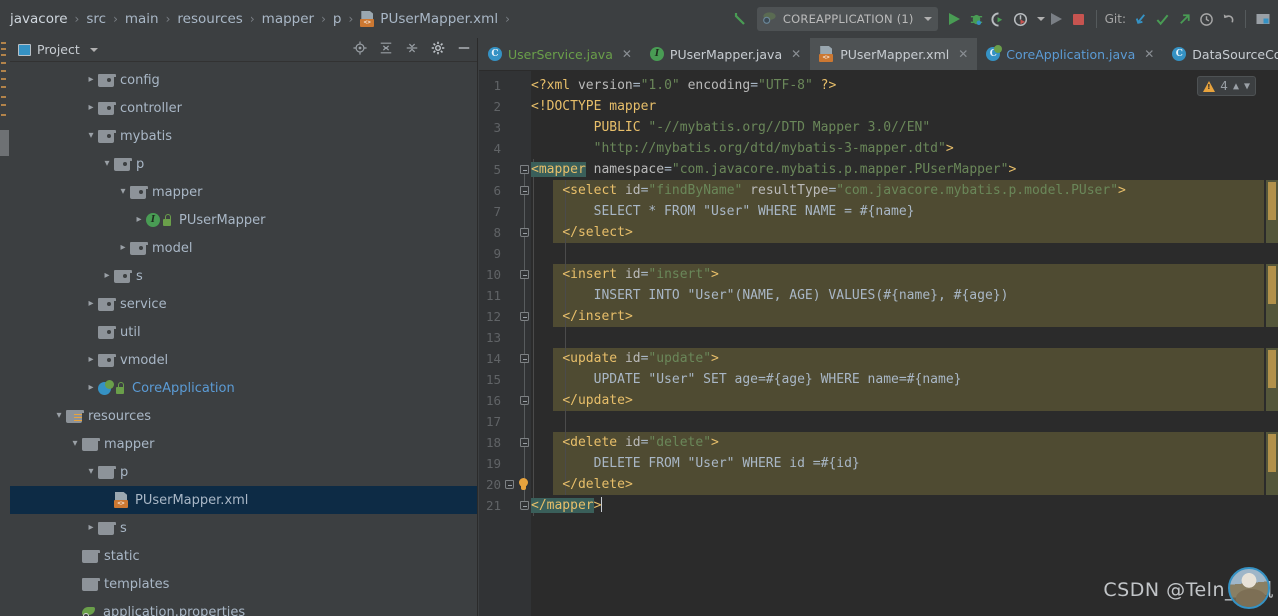 This screenshot has width=1278, height=616. What do you see at coordinates (438, 49) in the screenshot?
I see `settings-gear-icon` at bounding box center [438, 49].